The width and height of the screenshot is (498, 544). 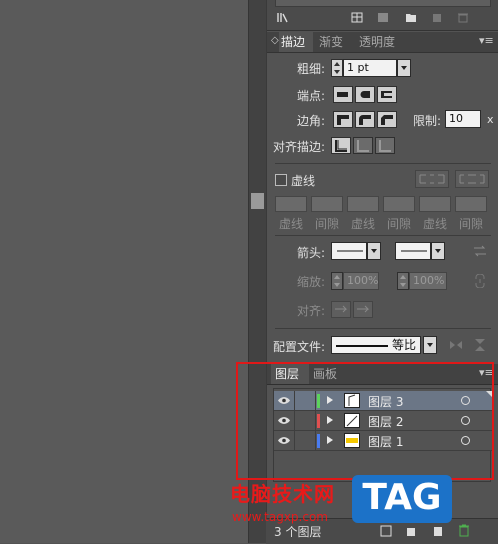 I want to click on link-scale-icon, so click(x=480, y=281).